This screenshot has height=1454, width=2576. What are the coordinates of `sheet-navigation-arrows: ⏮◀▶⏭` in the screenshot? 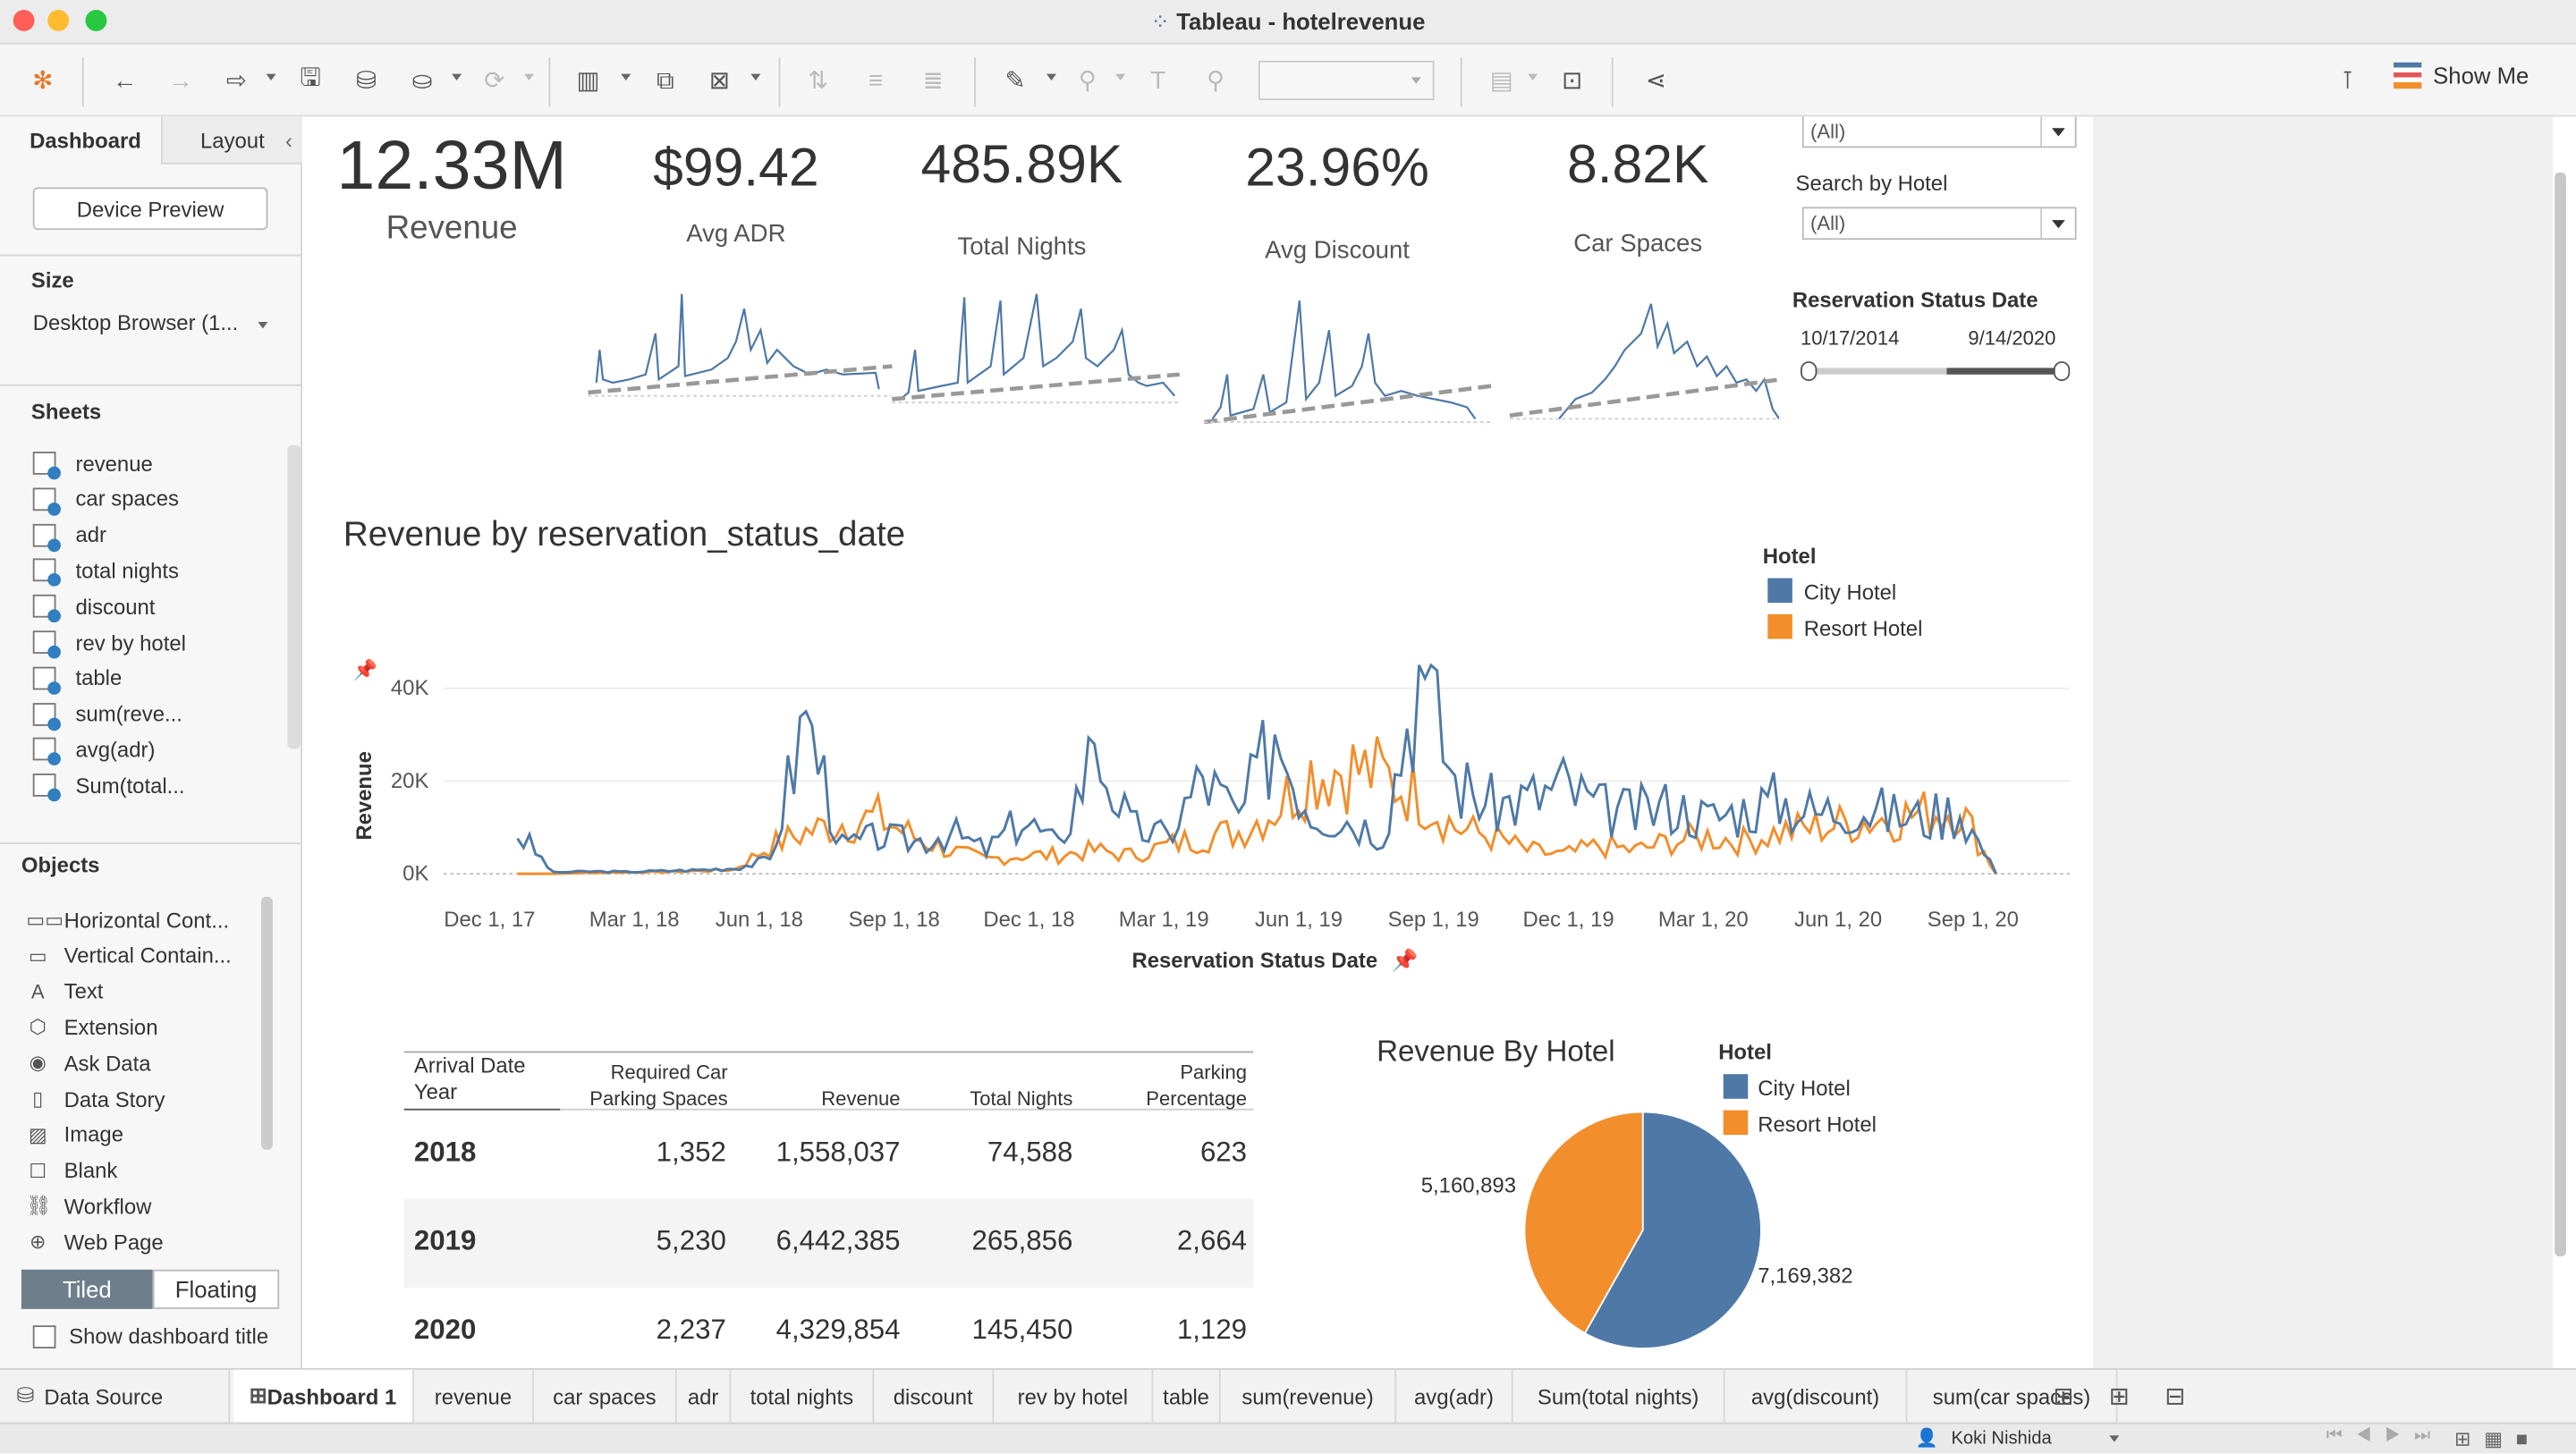 It's located at (2385, 1436).